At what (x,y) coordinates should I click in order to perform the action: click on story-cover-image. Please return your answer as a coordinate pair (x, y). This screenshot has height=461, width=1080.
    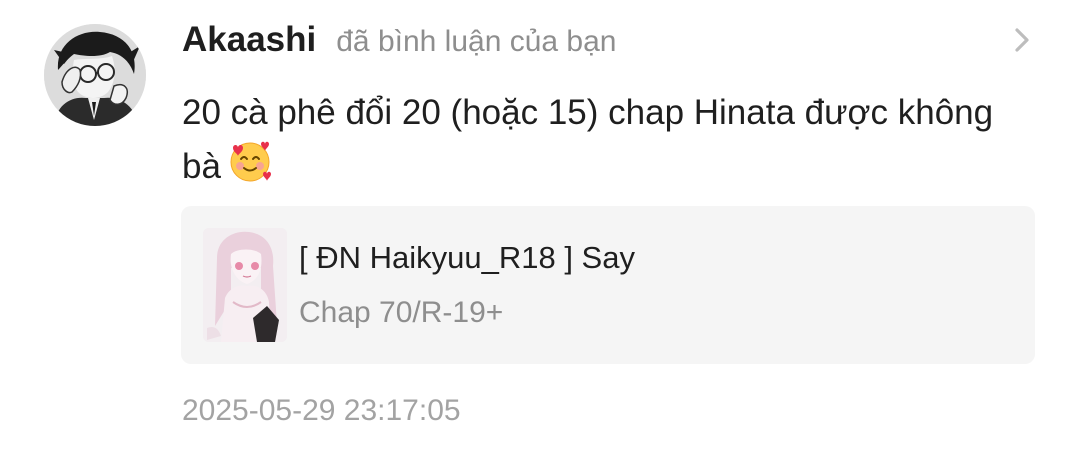
    Looking at the image, I should click on (245, 285).